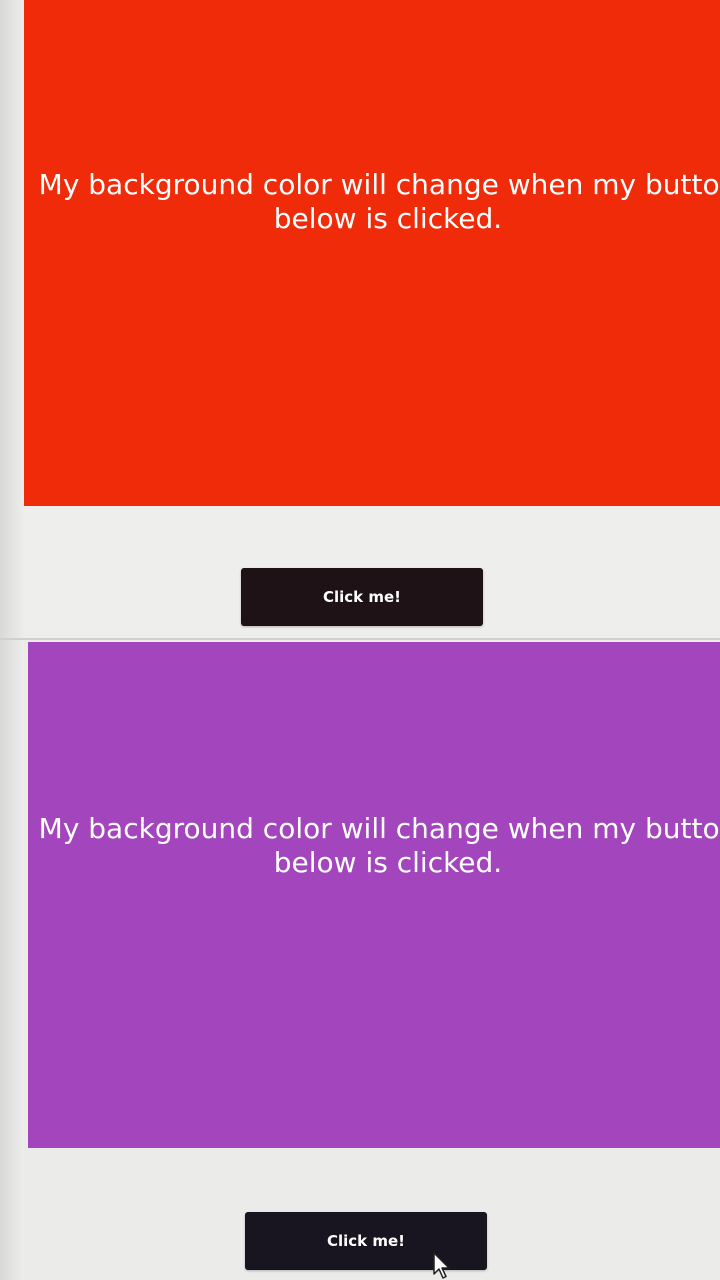  Describe the element at coordinates (362, 597) in the screenshot. I see `click-me-button: Click me!` at that location.